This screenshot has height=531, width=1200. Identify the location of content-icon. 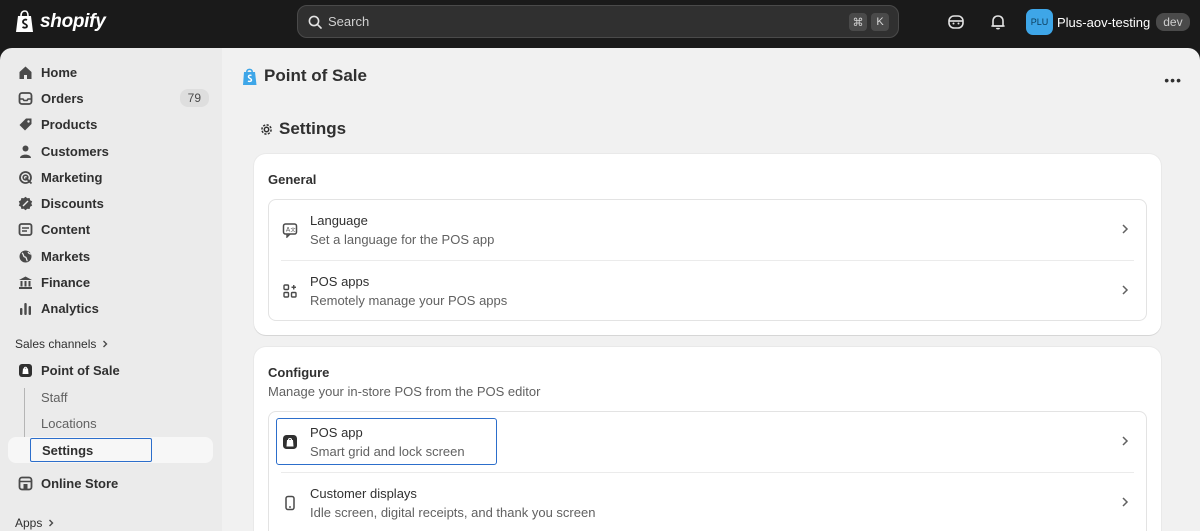
(25, 229).